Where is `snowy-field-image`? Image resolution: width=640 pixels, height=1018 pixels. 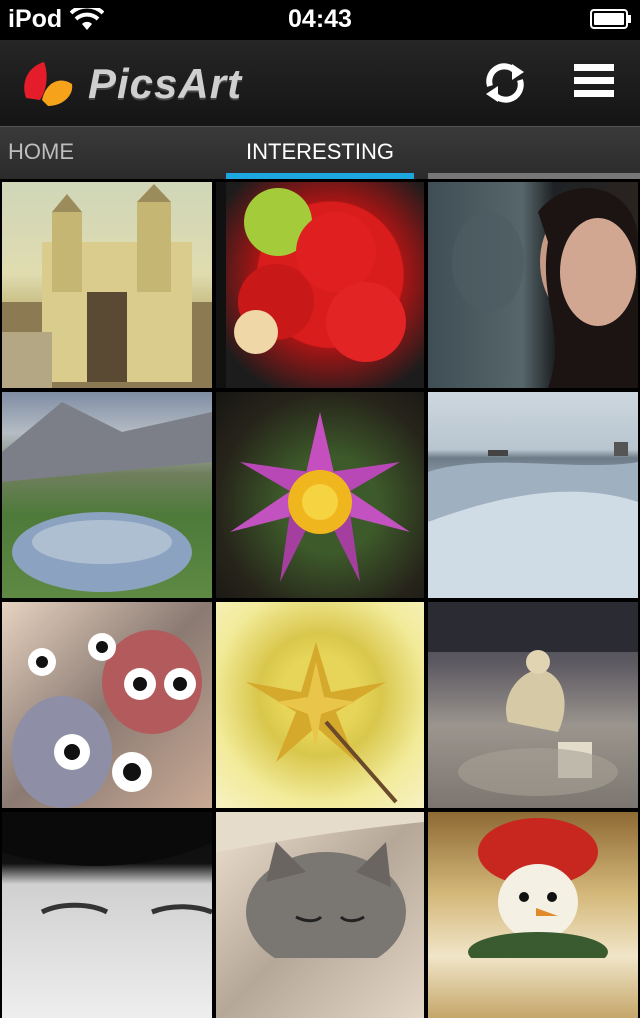 snowy-field-image is located at coordinates (533, 520).